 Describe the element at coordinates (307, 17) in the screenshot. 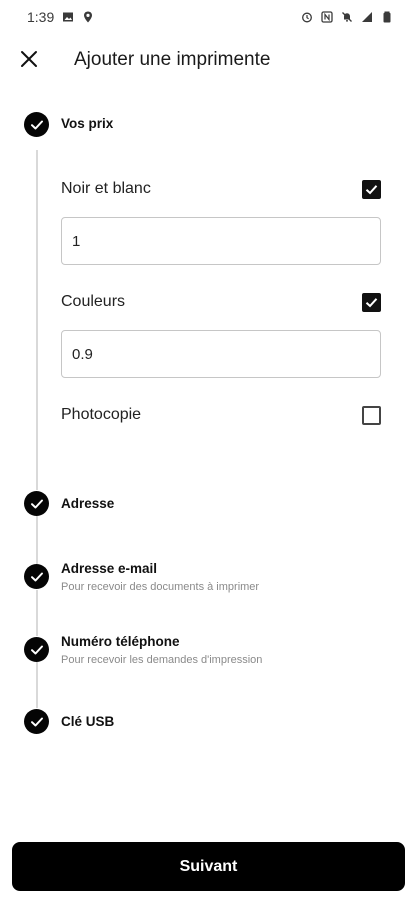

I see `alarm-icon` at that location.